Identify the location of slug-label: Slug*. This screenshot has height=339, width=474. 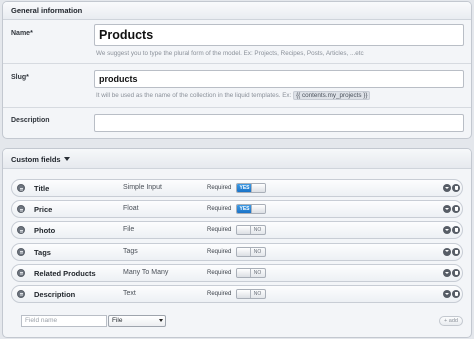
(20, 77).